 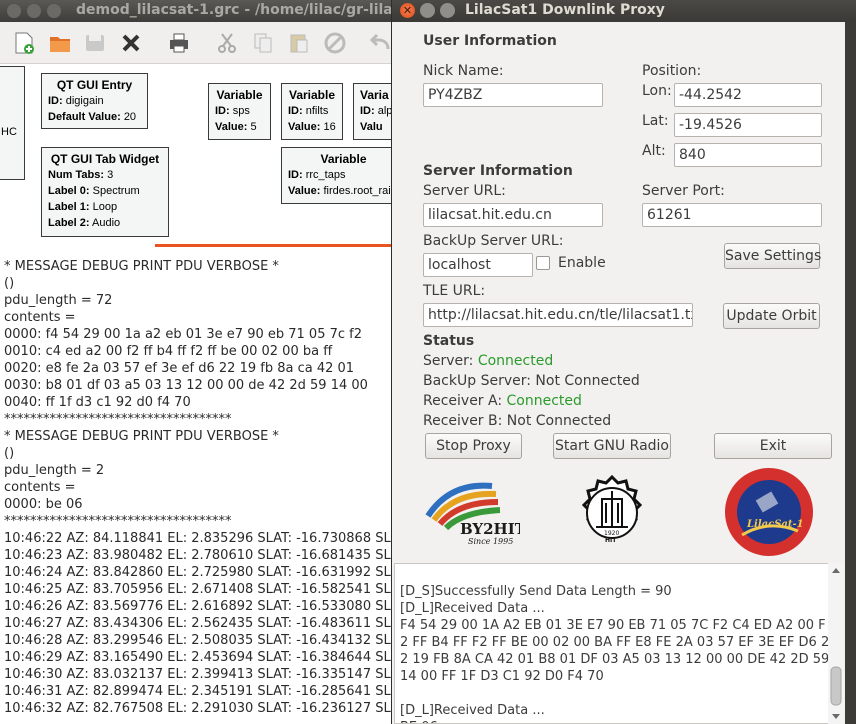 I want to click on enable-label: Enable, so click(x=582, y=263).